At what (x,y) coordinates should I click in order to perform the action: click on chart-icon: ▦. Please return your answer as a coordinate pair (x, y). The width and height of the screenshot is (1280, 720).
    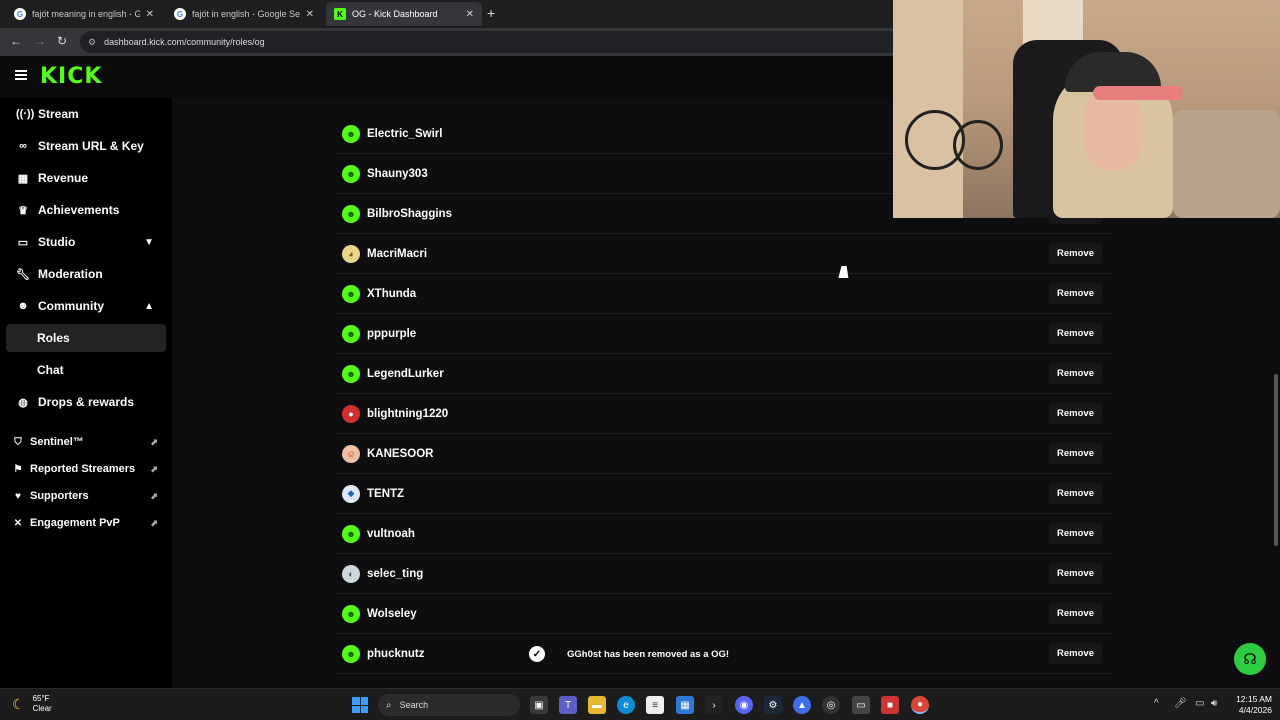
    Looking at the image, I should click on (23, 178).